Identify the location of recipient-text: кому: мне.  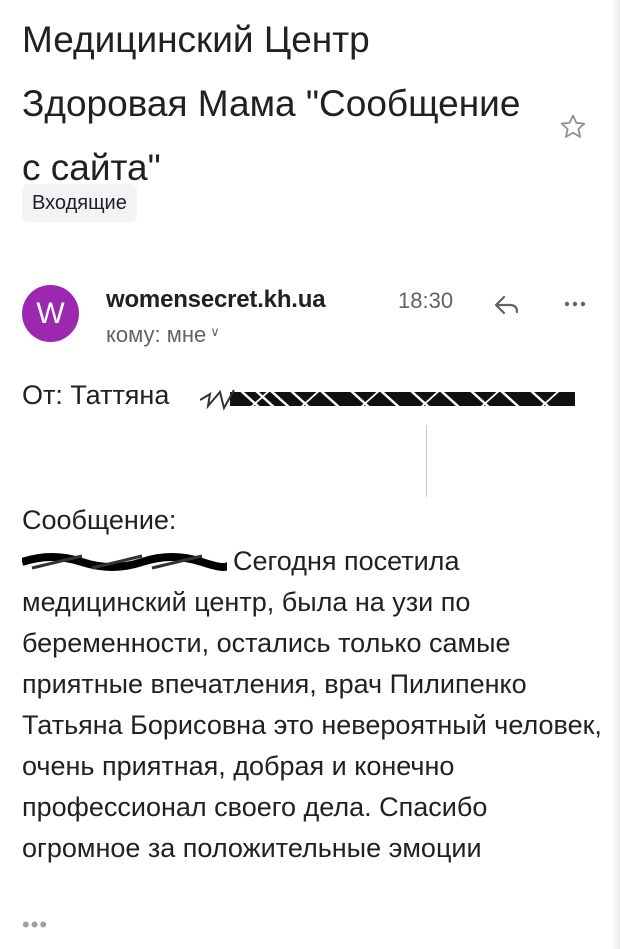
(156, 334).